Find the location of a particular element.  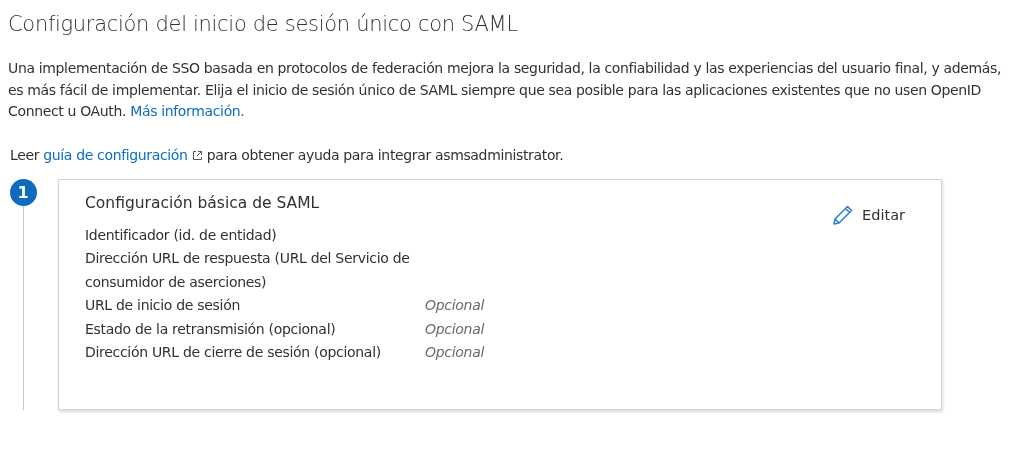

page-title: Configuración del inicio de sesión único con SAML is located at coordinates (263, 24).